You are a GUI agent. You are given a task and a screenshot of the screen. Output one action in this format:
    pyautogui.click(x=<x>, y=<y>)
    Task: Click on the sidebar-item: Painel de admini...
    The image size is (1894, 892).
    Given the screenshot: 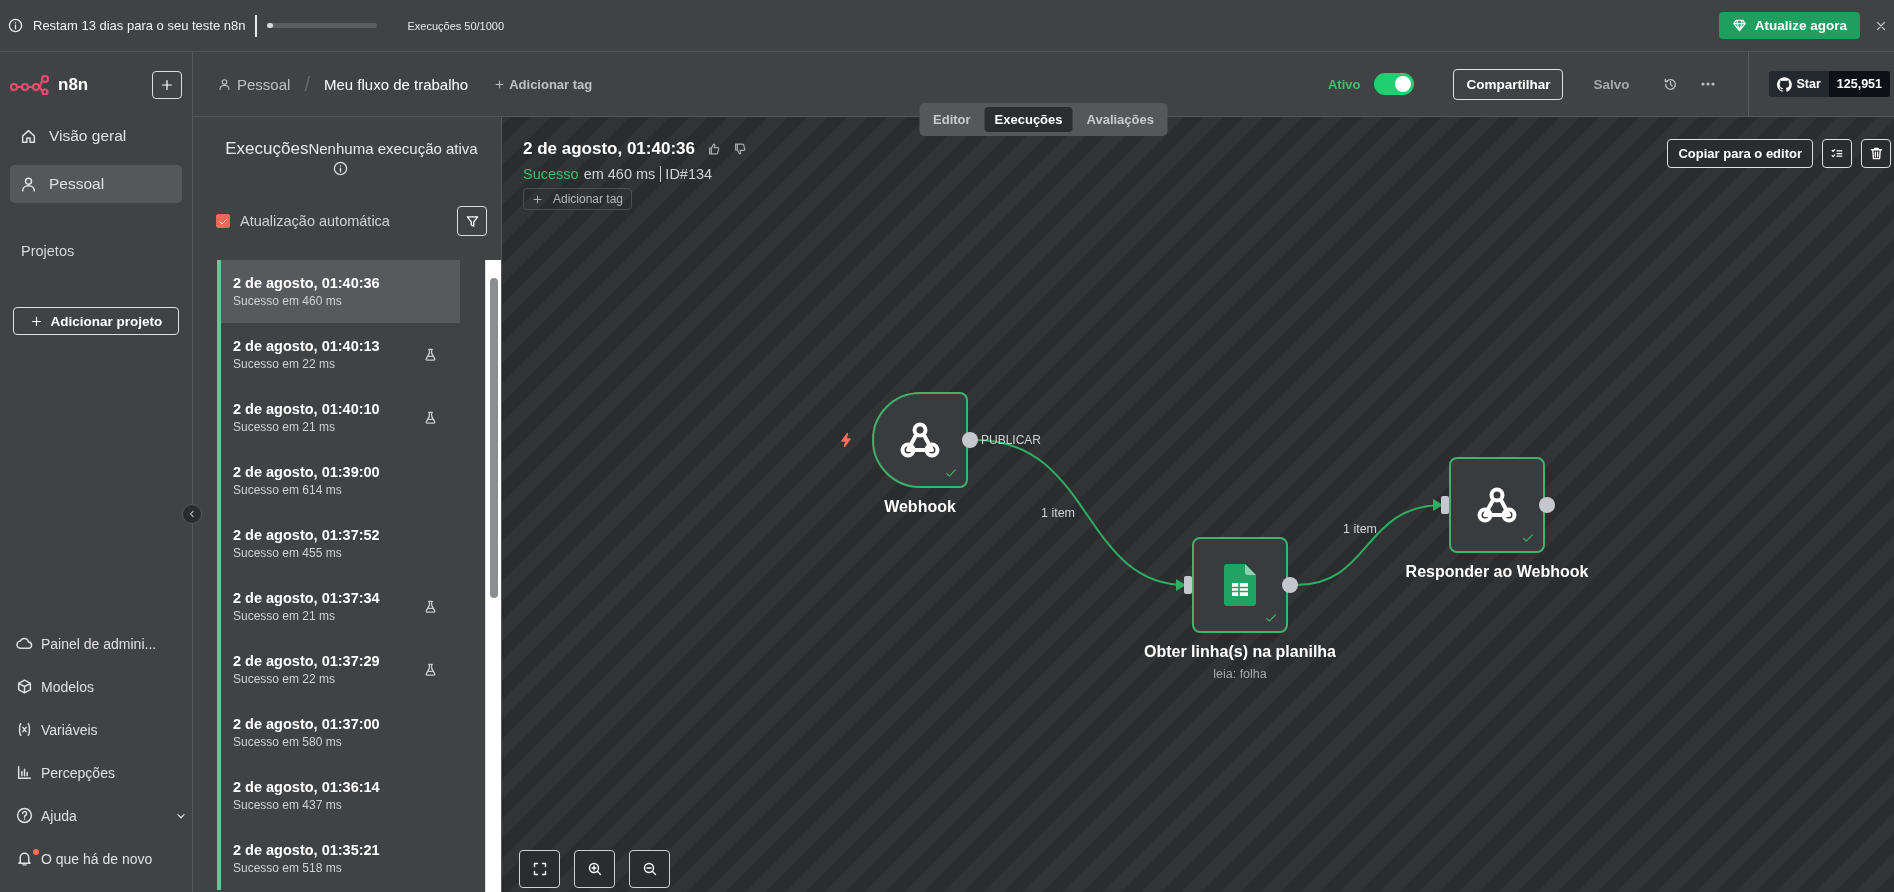 What is the action you would take?
    pyautogui.click(x=99, y=643)
    